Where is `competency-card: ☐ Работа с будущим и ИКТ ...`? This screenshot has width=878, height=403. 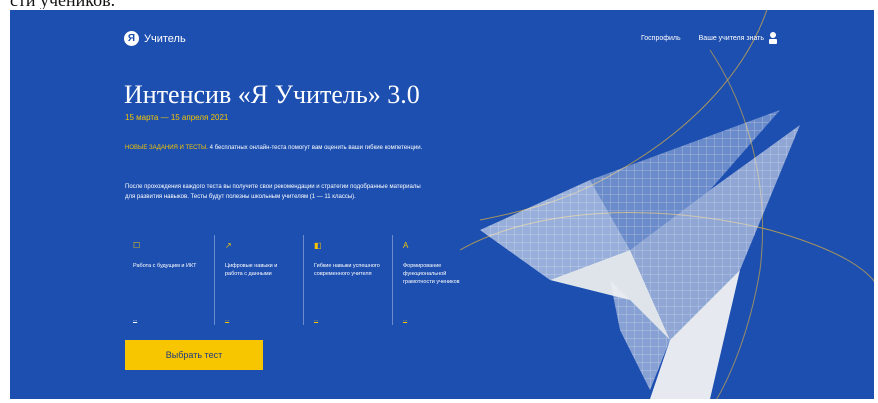
competency-card: ☐ Работа с будущим и ИКТ ... is located at coordinates (169, 280).